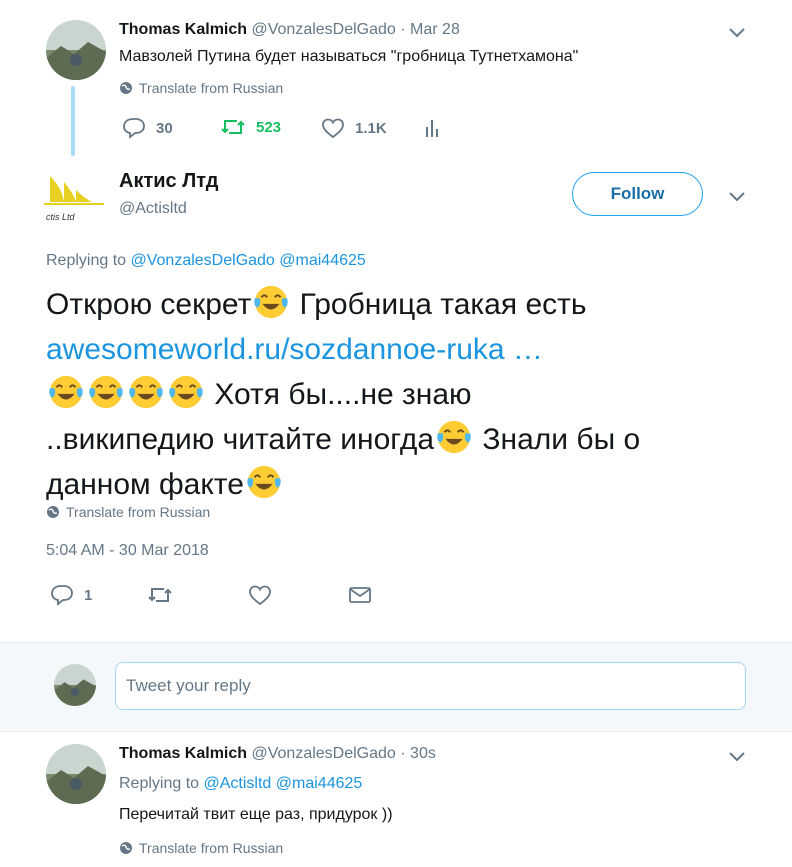  I want to click on text-segment: Хотя бы....не знаю, so click(339, 394).